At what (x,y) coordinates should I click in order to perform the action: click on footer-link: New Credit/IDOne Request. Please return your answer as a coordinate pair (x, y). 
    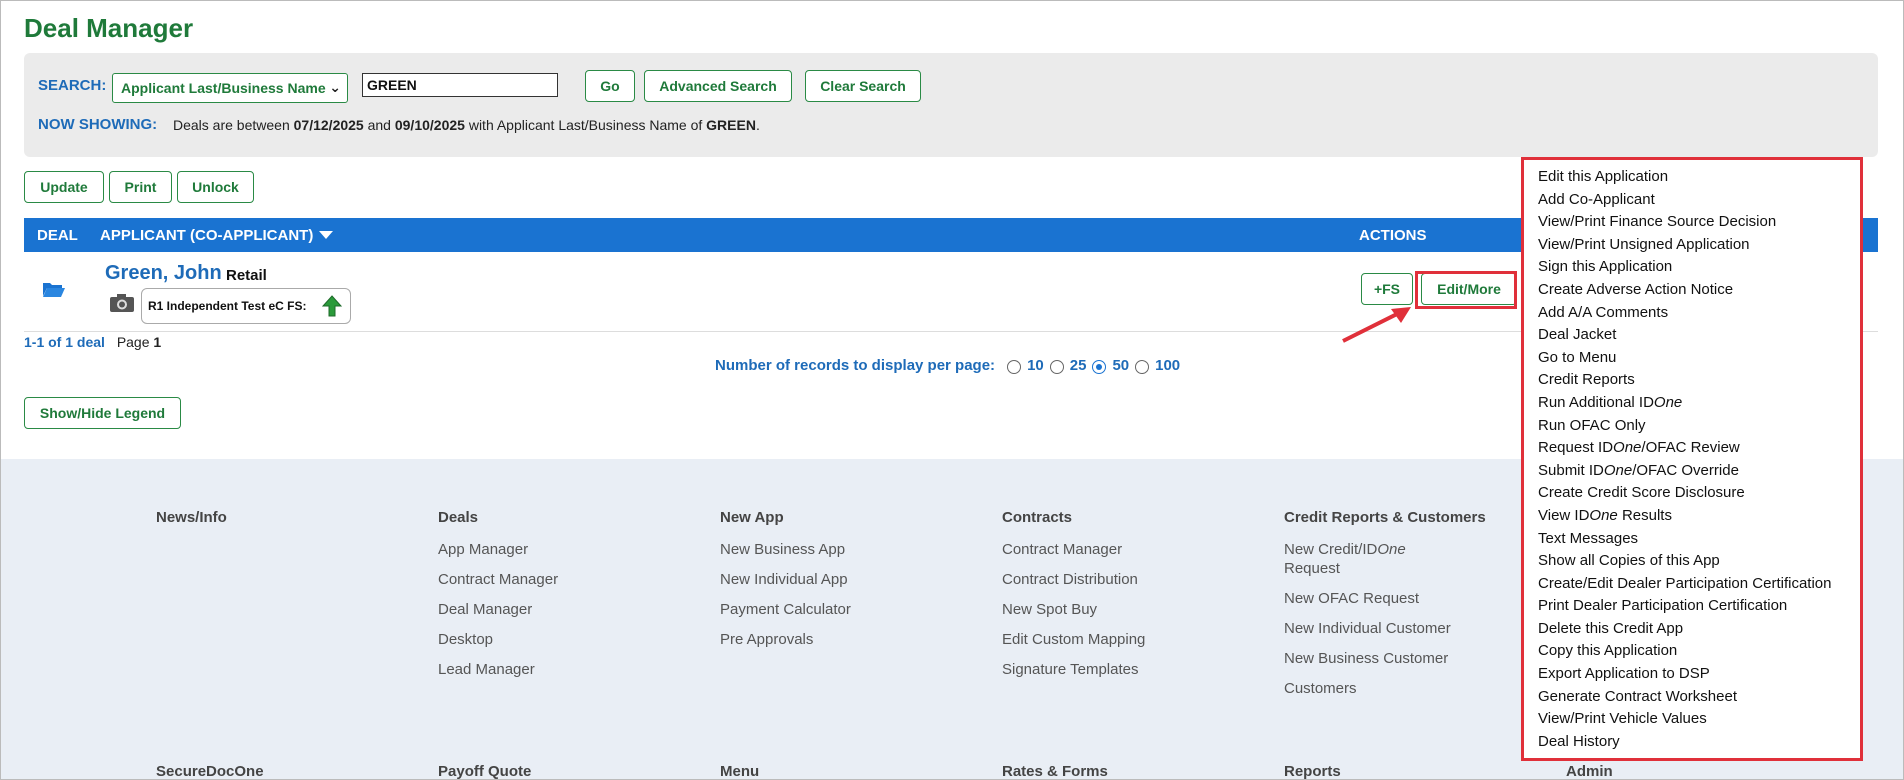
    Looking at the image, I should click on (1385, 559).